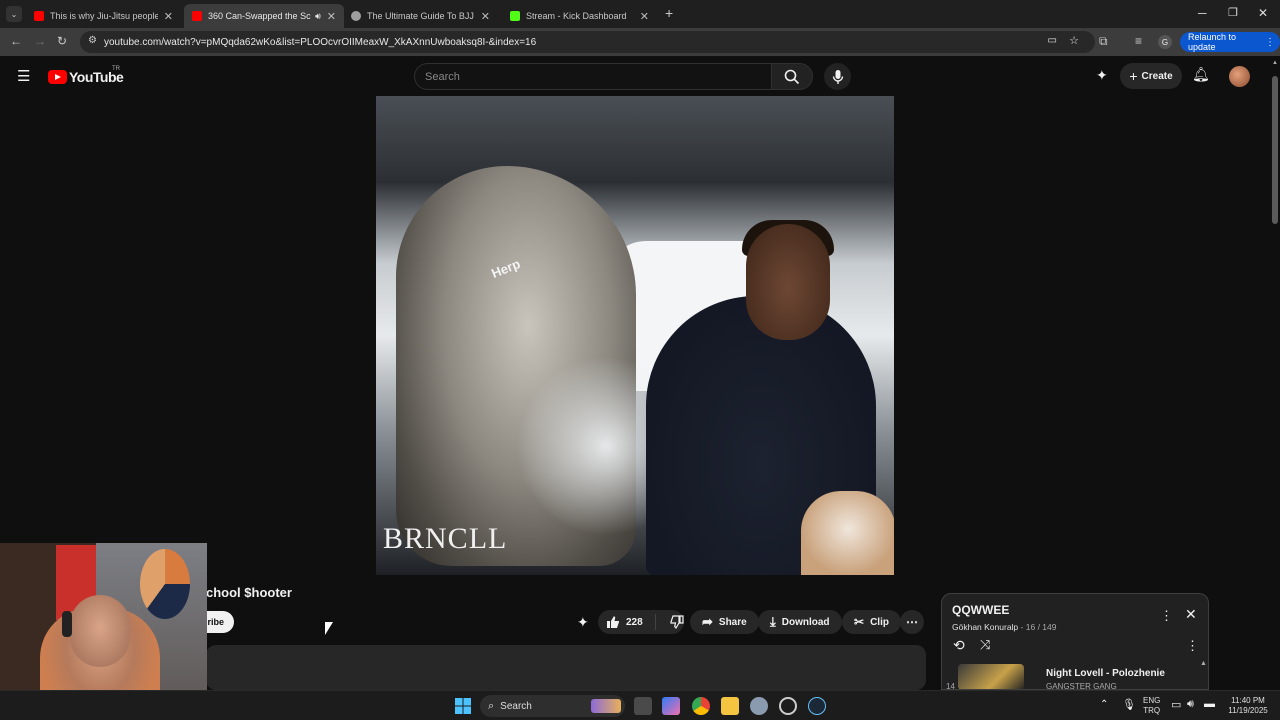 The height and width of the screenshot is (720, 1280). What do you see at coordinates (1248, 706) in the screenshot?
I see `clock: 11:40 PM 11/19/2025` at bounding box center [1248, 706].